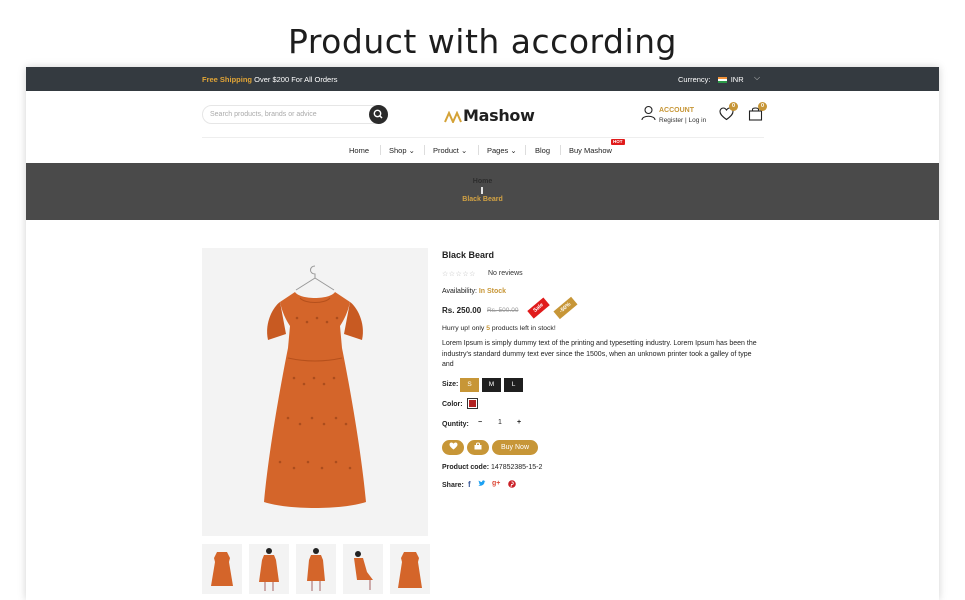 This screenshot has height=600, width=965. What do you see at coordinates (618, 142) in the screenshot?
I see `hot-badge: HOT` at bounding box center [618, 142].